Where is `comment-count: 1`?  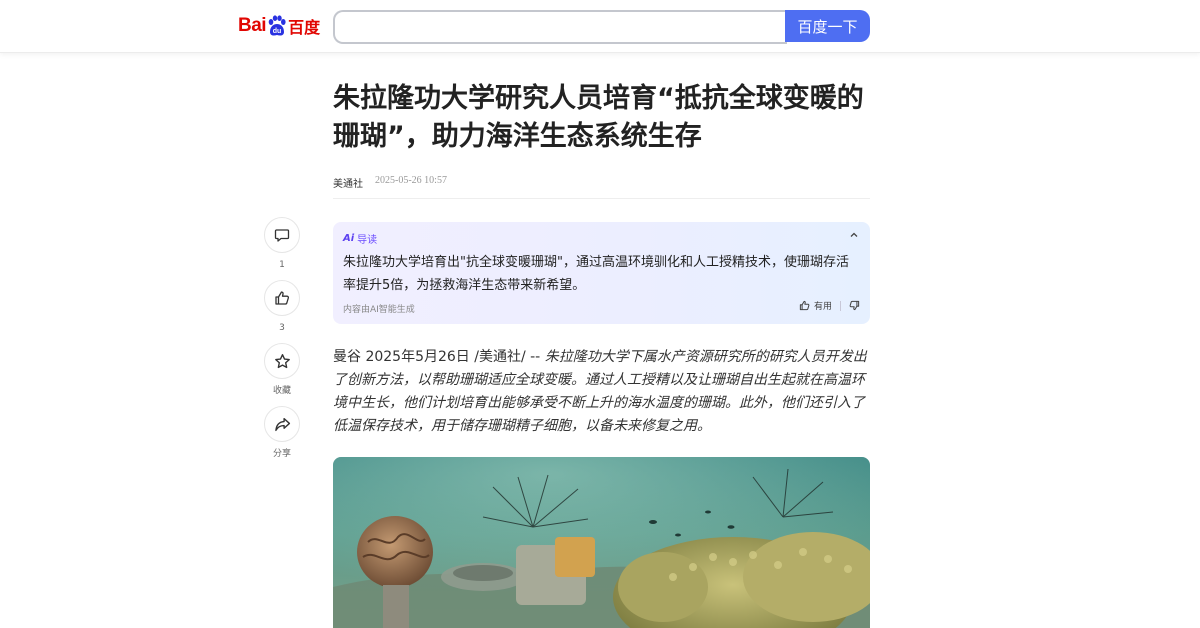
comment-count: 1 is located at coordinates (282, 265).